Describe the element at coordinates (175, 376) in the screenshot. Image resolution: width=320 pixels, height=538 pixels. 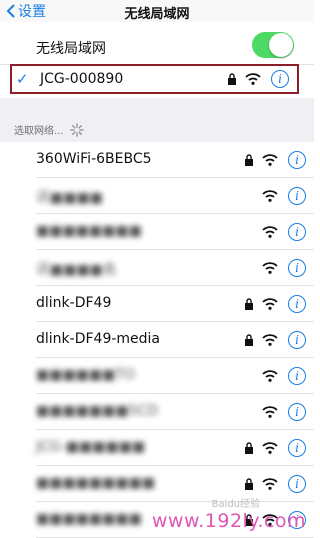
I see `network-row: ■■■■■■TO i` at that location.